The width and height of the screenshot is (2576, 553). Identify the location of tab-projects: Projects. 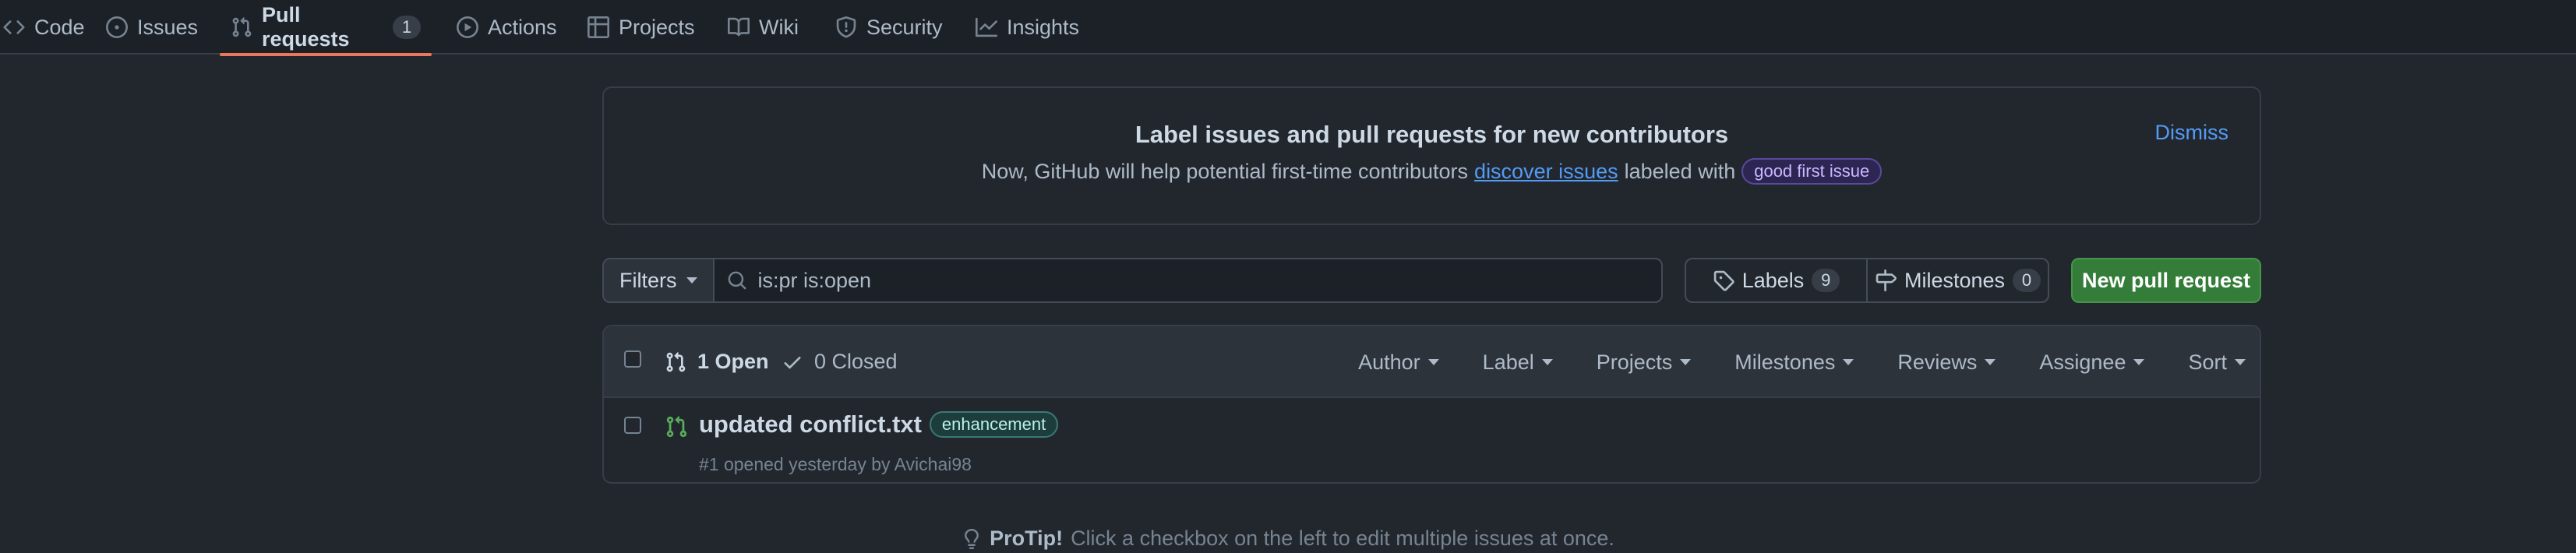
(641, 27).